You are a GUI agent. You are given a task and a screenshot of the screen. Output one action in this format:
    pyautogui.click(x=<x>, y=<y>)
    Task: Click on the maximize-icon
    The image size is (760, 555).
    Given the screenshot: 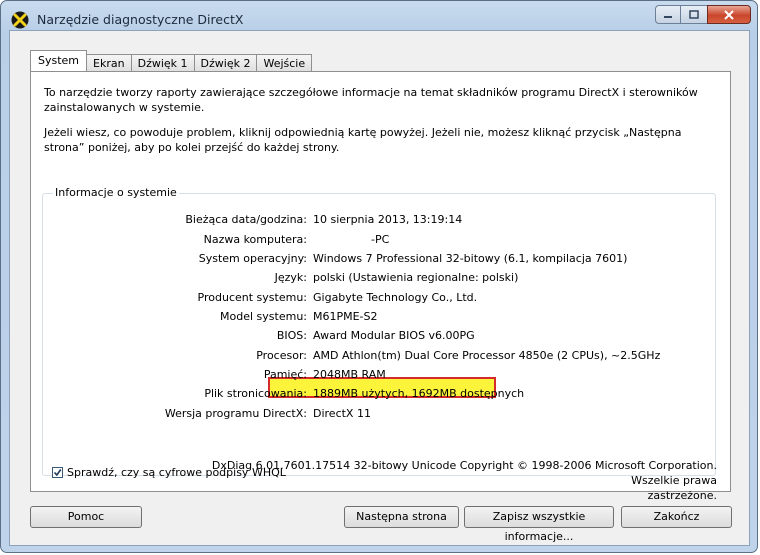 What is the action you would take?
    pyautogui.click(x=694, y=14)
    